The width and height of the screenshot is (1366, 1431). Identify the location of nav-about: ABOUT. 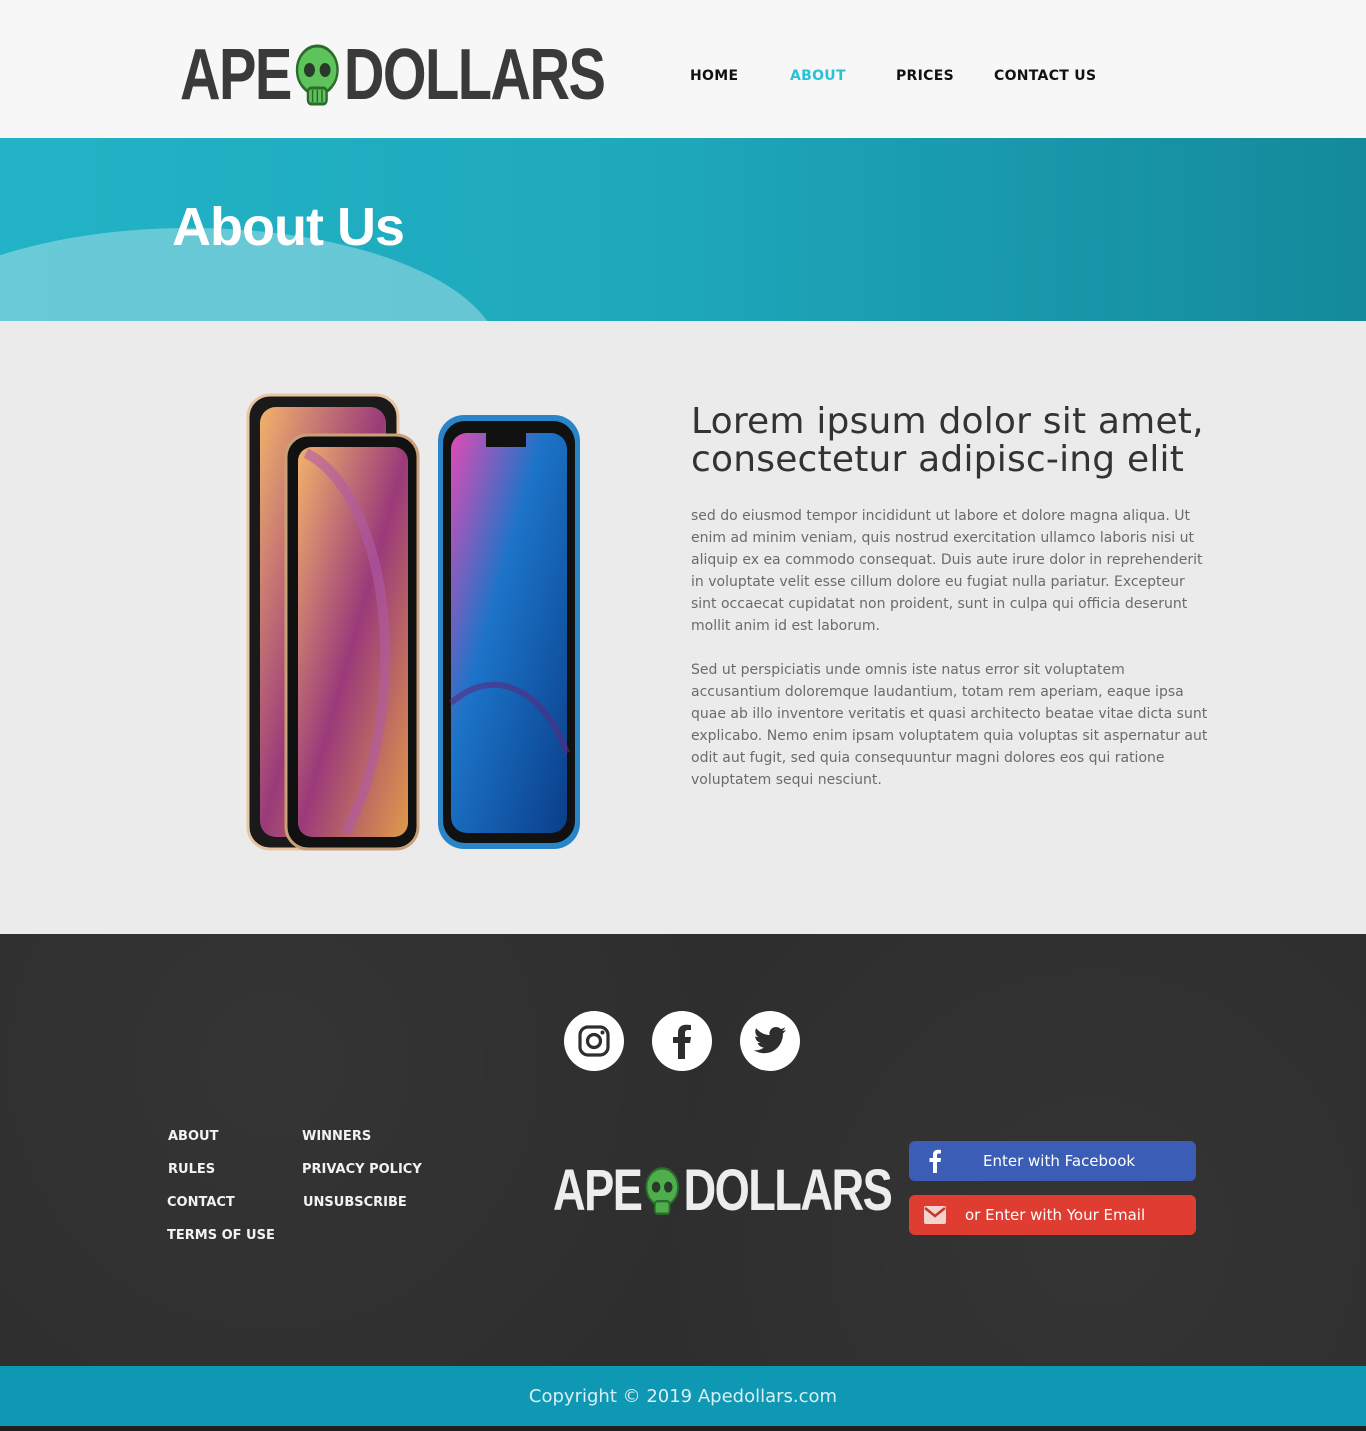
(818, 76).